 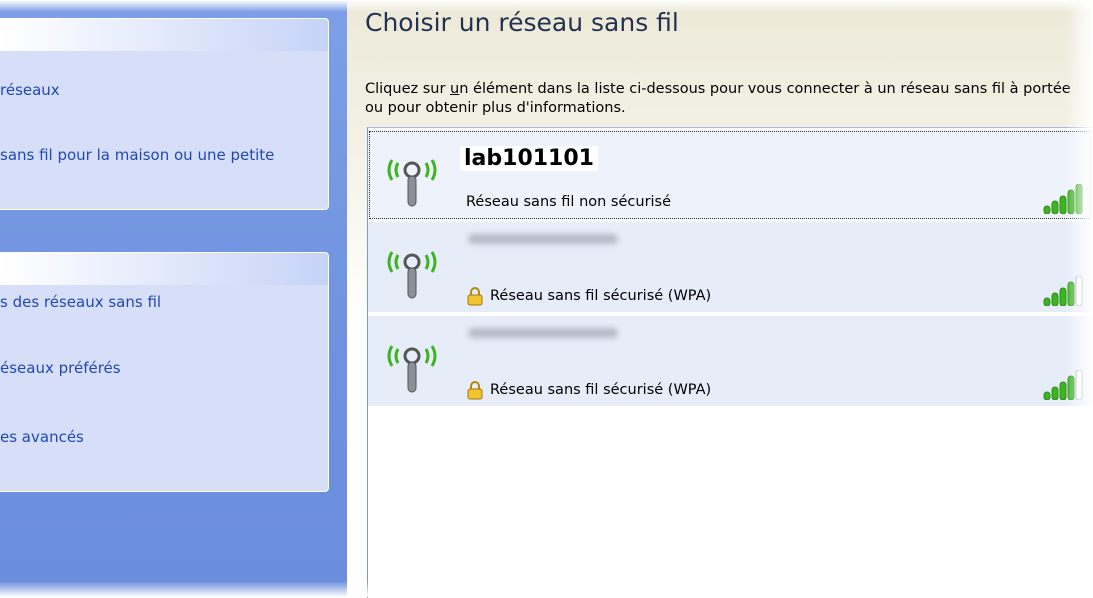 What do you see at coordinates (1079, 298) in the screenshot?
I see `edge-fade-right` at bounding box center [1079, 298].